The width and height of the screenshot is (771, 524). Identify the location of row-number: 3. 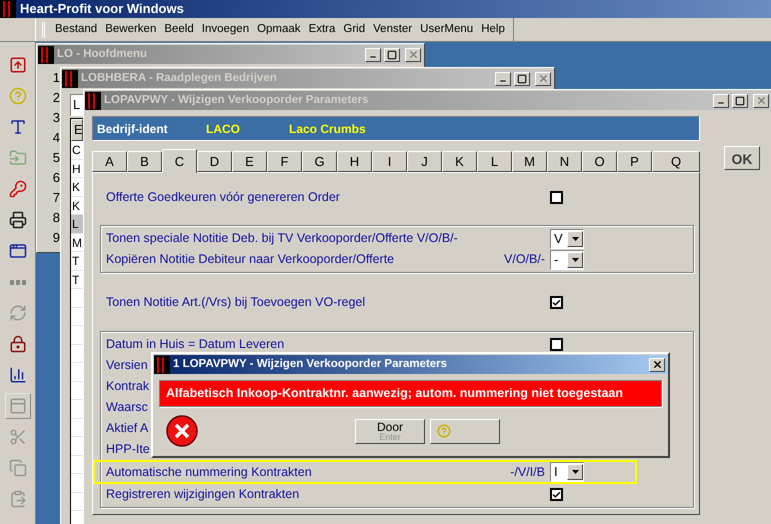
(56, 118).